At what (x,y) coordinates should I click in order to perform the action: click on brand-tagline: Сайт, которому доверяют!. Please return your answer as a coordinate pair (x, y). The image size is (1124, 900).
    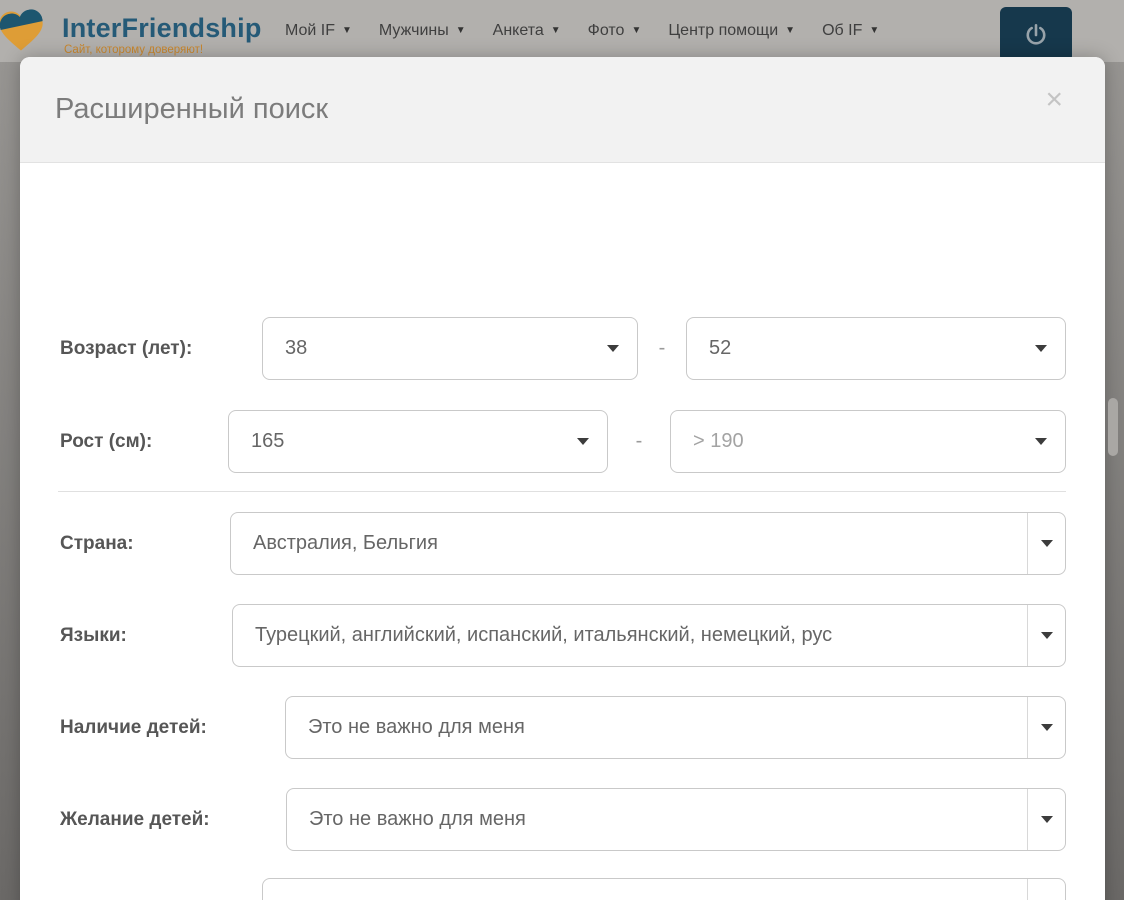
    Looking at the image, I should click on (134, 50).